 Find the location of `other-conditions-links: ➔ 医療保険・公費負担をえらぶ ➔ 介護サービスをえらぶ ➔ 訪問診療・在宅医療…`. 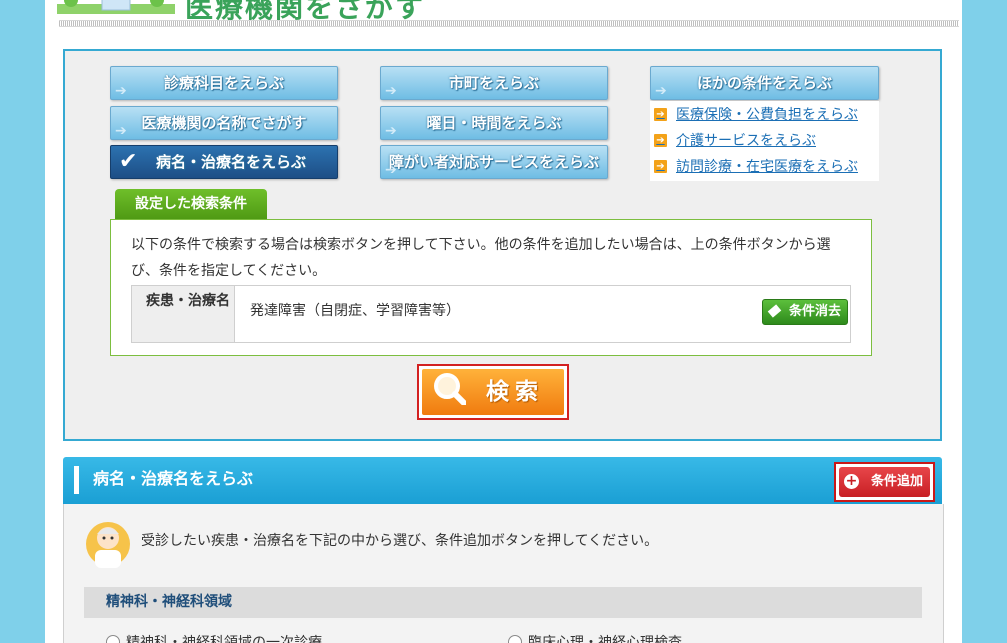

other-conditions-links: ➔ 医療保険・公費負担をえらぶ ➔ 介護サービスをえらぶ ➔ 訪問診療・在宅医療… is located at coordinates (764, 141).